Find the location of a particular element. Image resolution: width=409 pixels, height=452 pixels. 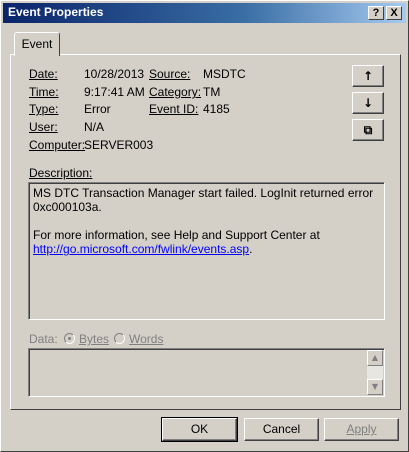

source-value: MSDTC is located at coordinates (224, 74).